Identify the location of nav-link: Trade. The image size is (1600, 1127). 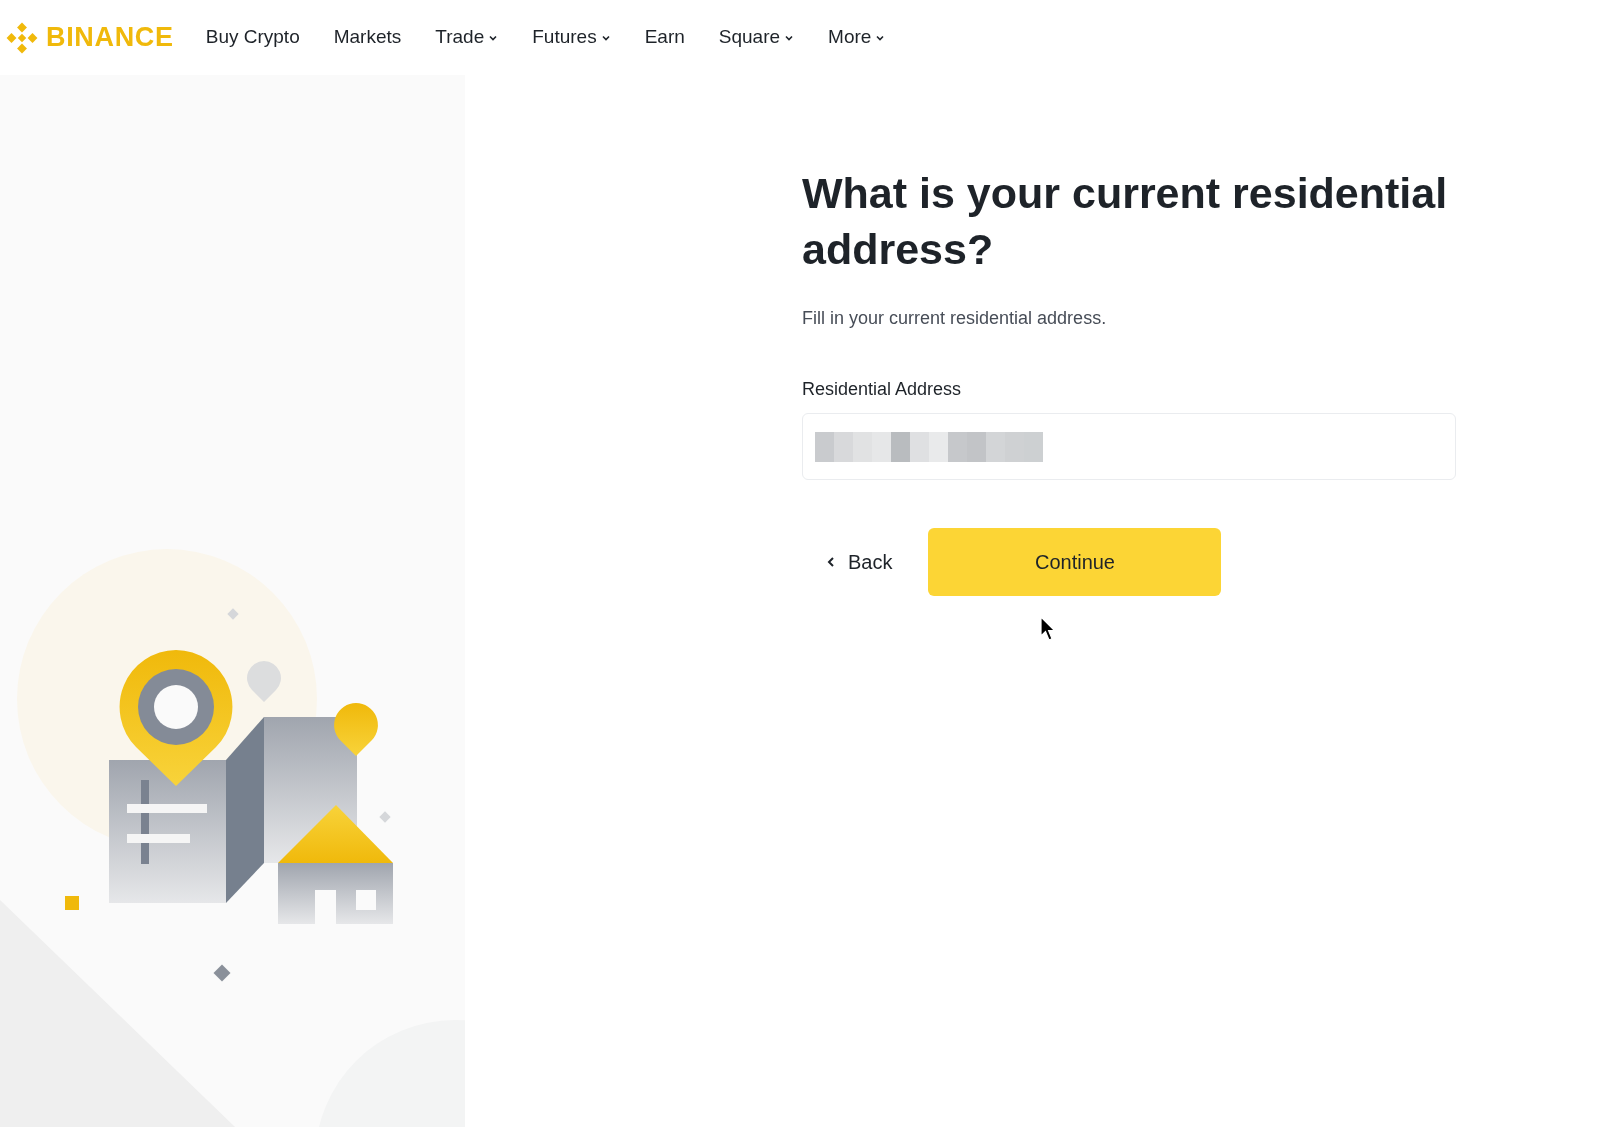
(467, 37).